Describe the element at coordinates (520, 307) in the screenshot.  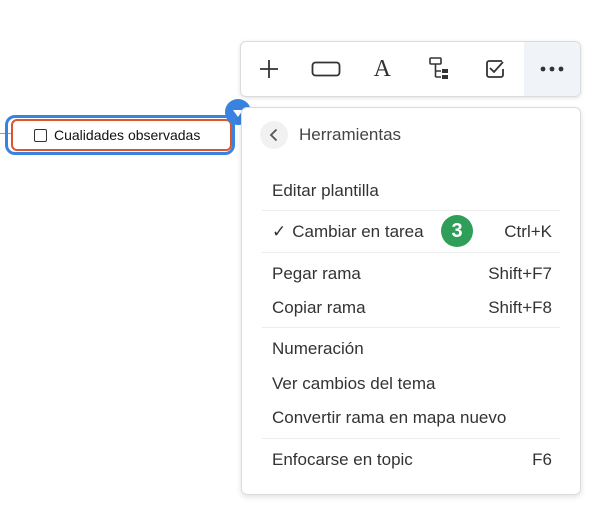
I see `menu-item-shortcut: Shift+F8` at that location.